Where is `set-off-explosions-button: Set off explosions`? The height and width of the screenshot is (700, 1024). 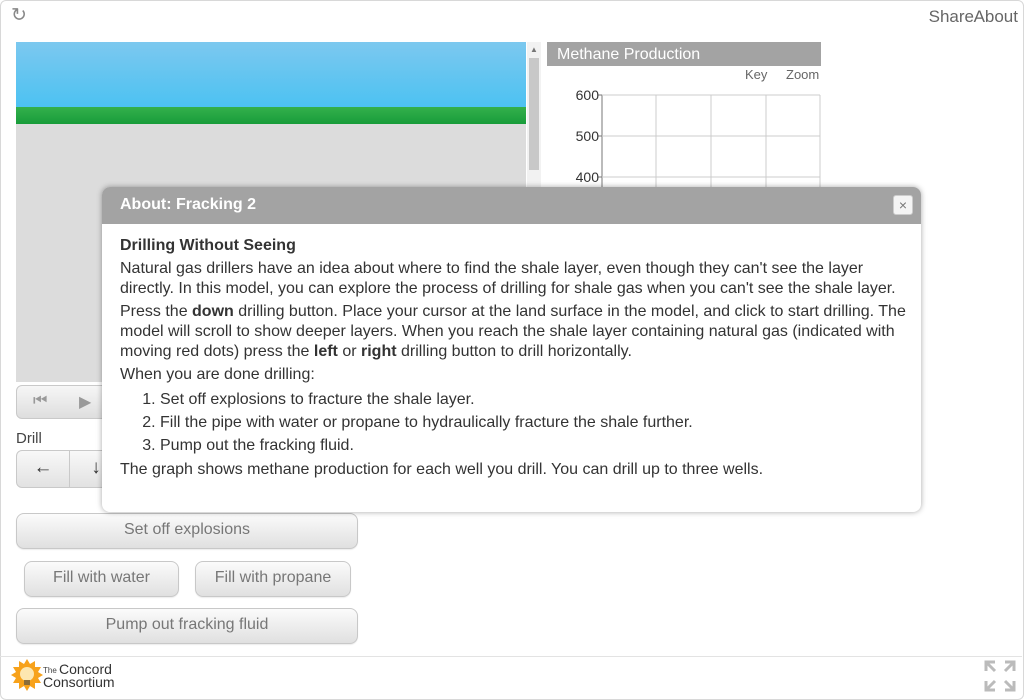 set-off-explosions-button: Set off explosions is located at coordinates (187, 531).